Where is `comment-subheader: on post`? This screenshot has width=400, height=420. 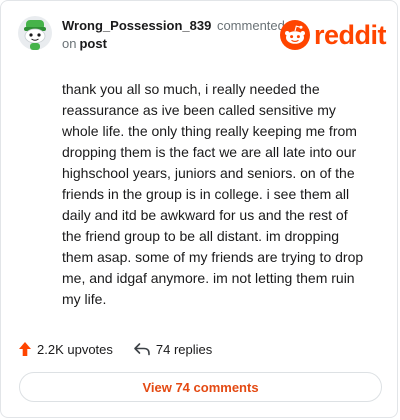
comment-subheader: on post is located at coordinates (84, 43).